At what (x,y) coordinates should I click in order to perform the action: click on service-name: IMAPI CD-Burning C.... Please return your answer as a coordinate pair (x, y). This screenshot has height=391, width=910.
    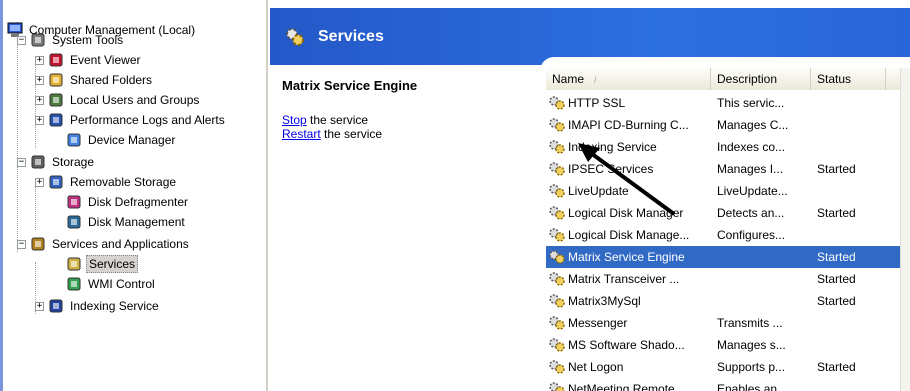
    Looking at the image, I should click on (628, 125).